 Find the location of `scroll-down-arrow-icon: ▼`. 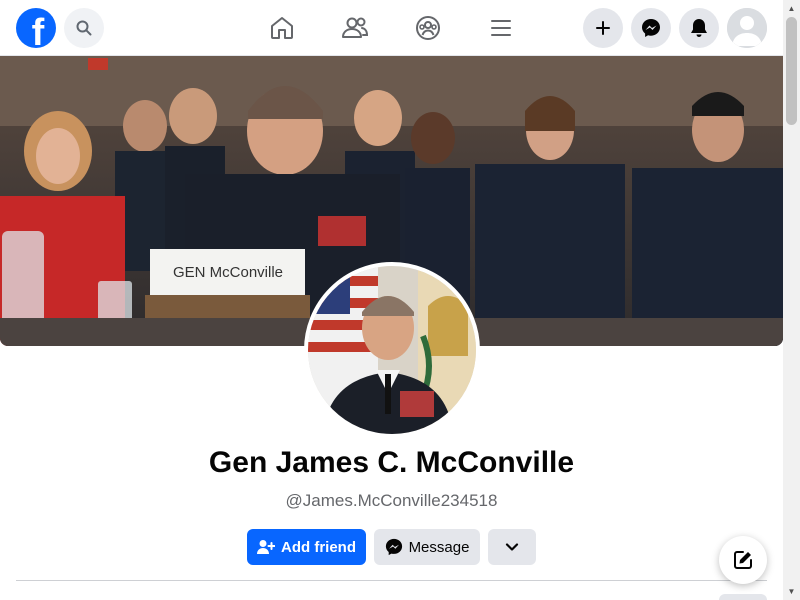

scroll-down-arrow-icon: ▼ is located at coordinates (791, 591).